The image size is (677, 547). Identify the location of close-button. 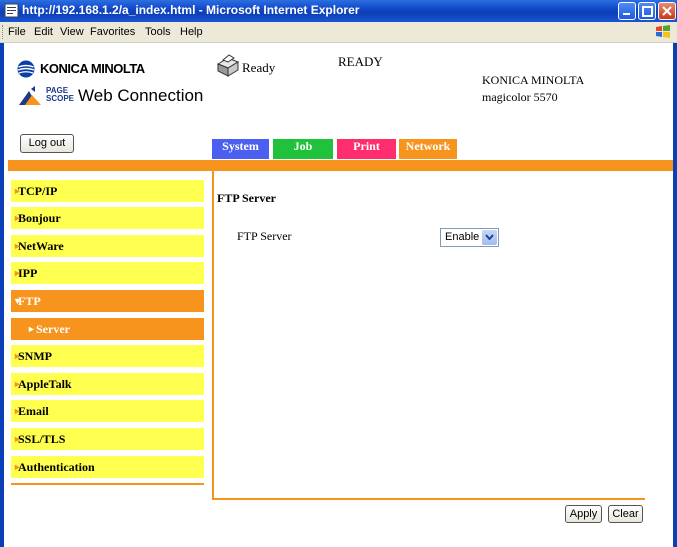
(667, 11).